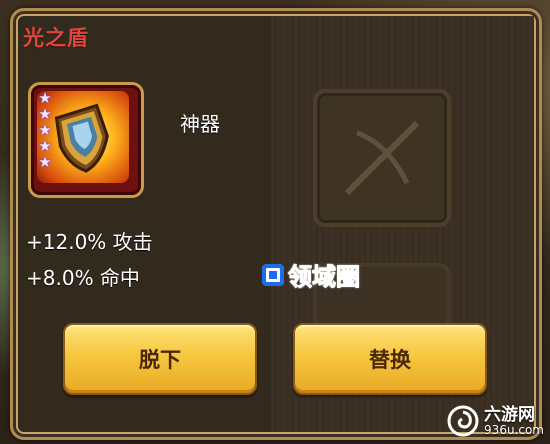 This screenshot has height=444, width=550. What do you see at coordinates (86, 140) in the screenshot?
I see `item-icon-frame: ★ ★ ★ ★ ★` at bounding box center [86, 140].